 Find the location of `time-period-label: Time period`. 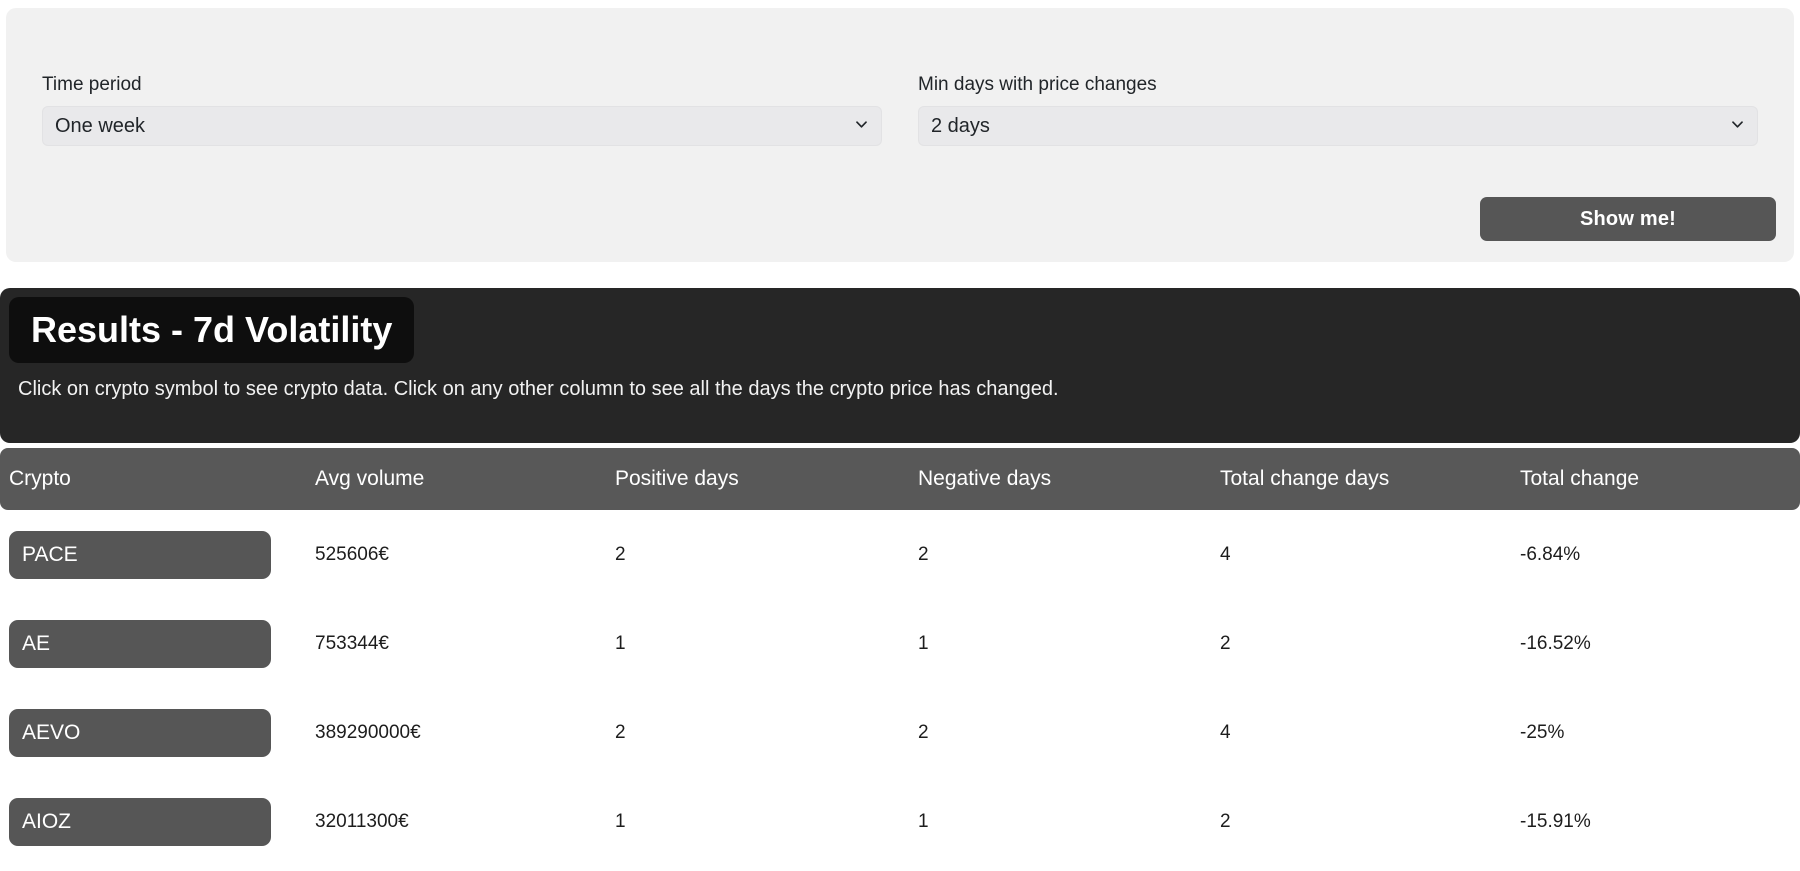

time-period-label: Time period is located at coordinates (92, 84).